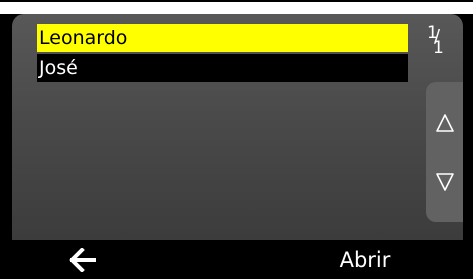 The height and width of the screenshot is (279, 473). I want to click on list-item-jose: José, so click(222, 68).